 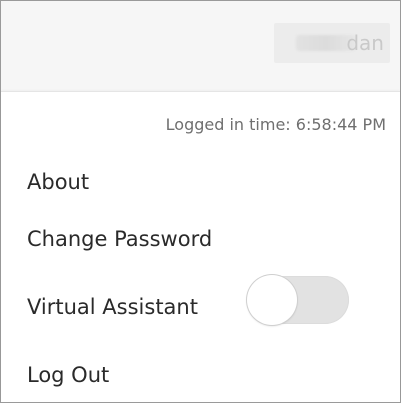 I want to click on user-name: dan, so click(x=365, y=43).